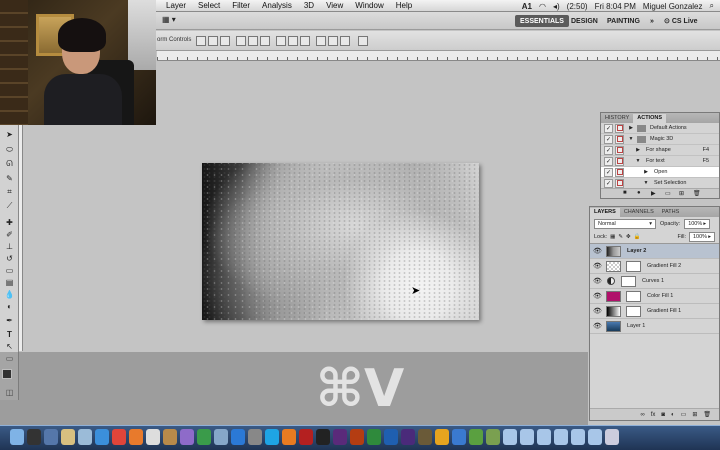 Image resolution: width=720 pixels, height=450 pixels. Describe the element at coordinates (334, 5) in the screenshot. I see `menu-view: View` at that location.